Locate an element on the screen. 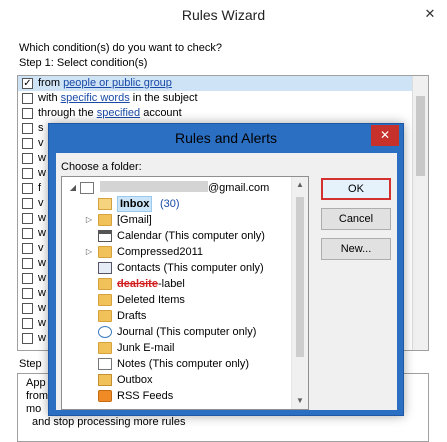  folder-name: Journal (This computer only) is located at coordinates (187, 332).